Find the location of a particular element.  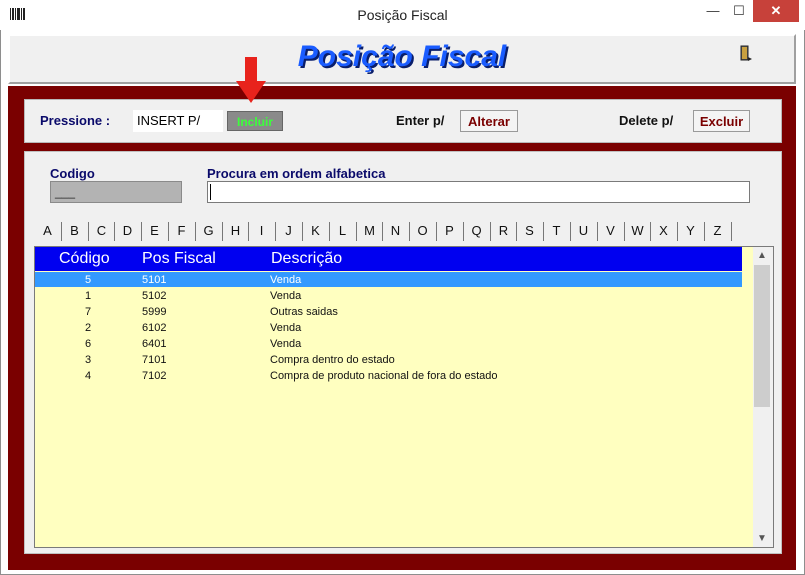

insert-hint: INSERT P/ is located at coordinates (178, 121).